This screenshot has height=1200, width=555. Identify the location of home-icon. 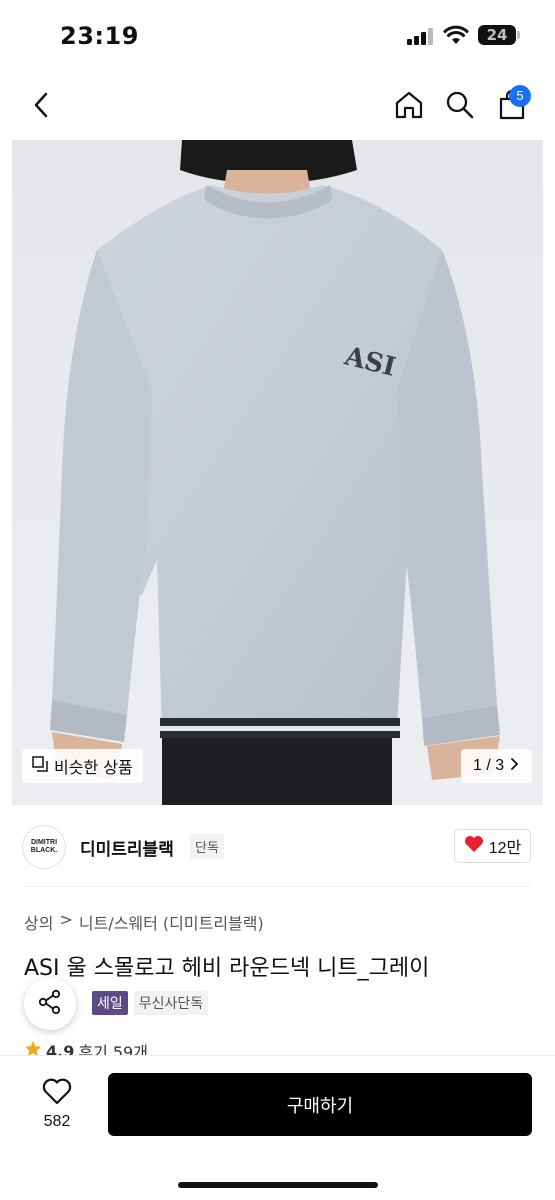
(409, 105).